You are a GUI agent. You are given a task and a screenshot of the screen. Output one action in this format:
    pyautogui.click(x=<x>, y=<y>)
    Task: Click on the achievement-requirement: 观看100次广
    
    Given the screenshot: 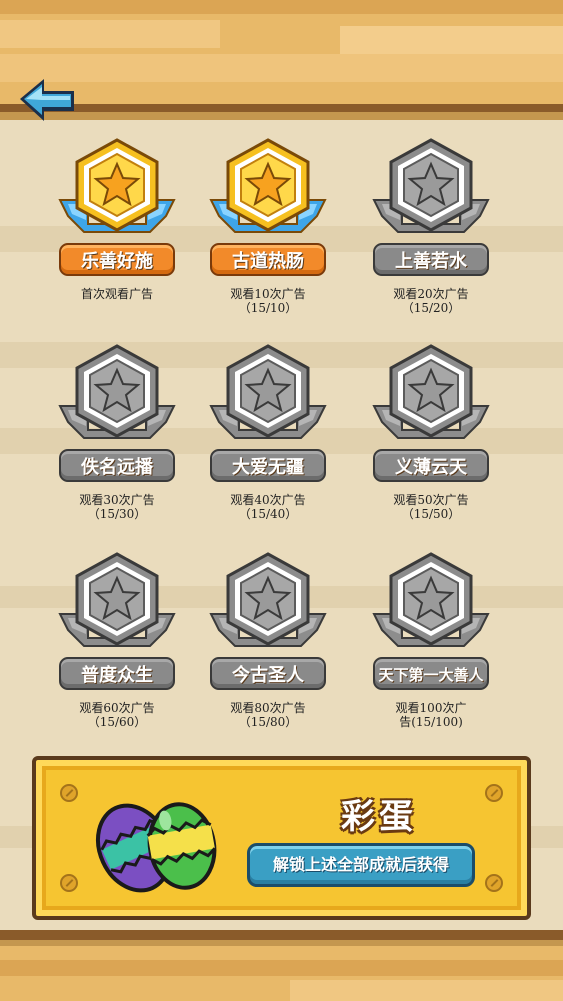 What is the action you would take?
    pyautogui.click(x=431, y=708)
    